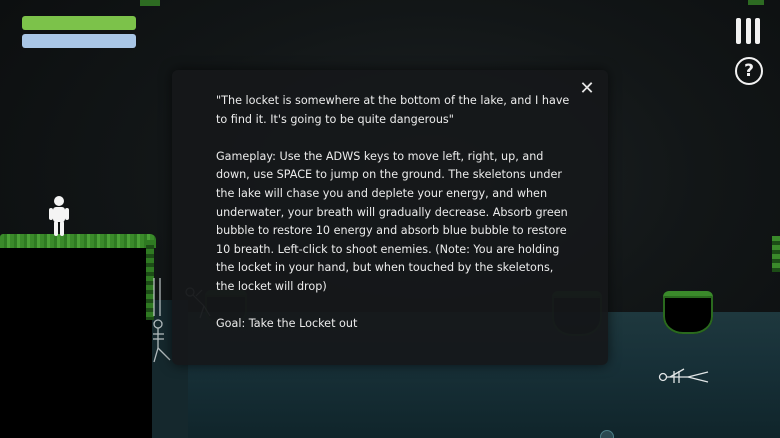 Image resolution: width=780 pixels, height=438 pixels. I want to click on breath-fill, so click(79, 41).